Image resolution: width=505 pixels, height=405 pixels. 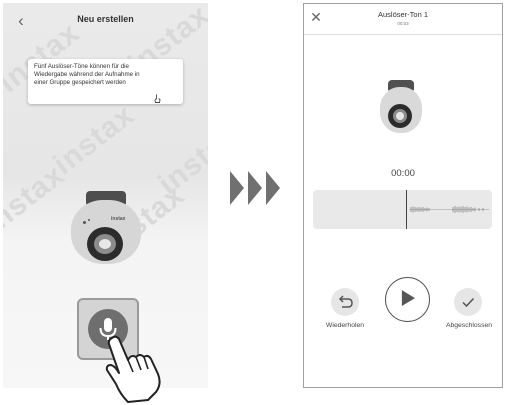 What do you see at coordinates (118, 219) in the screenshot?
I see `camera-brand-label: instax` at bounding box center [118, 219].